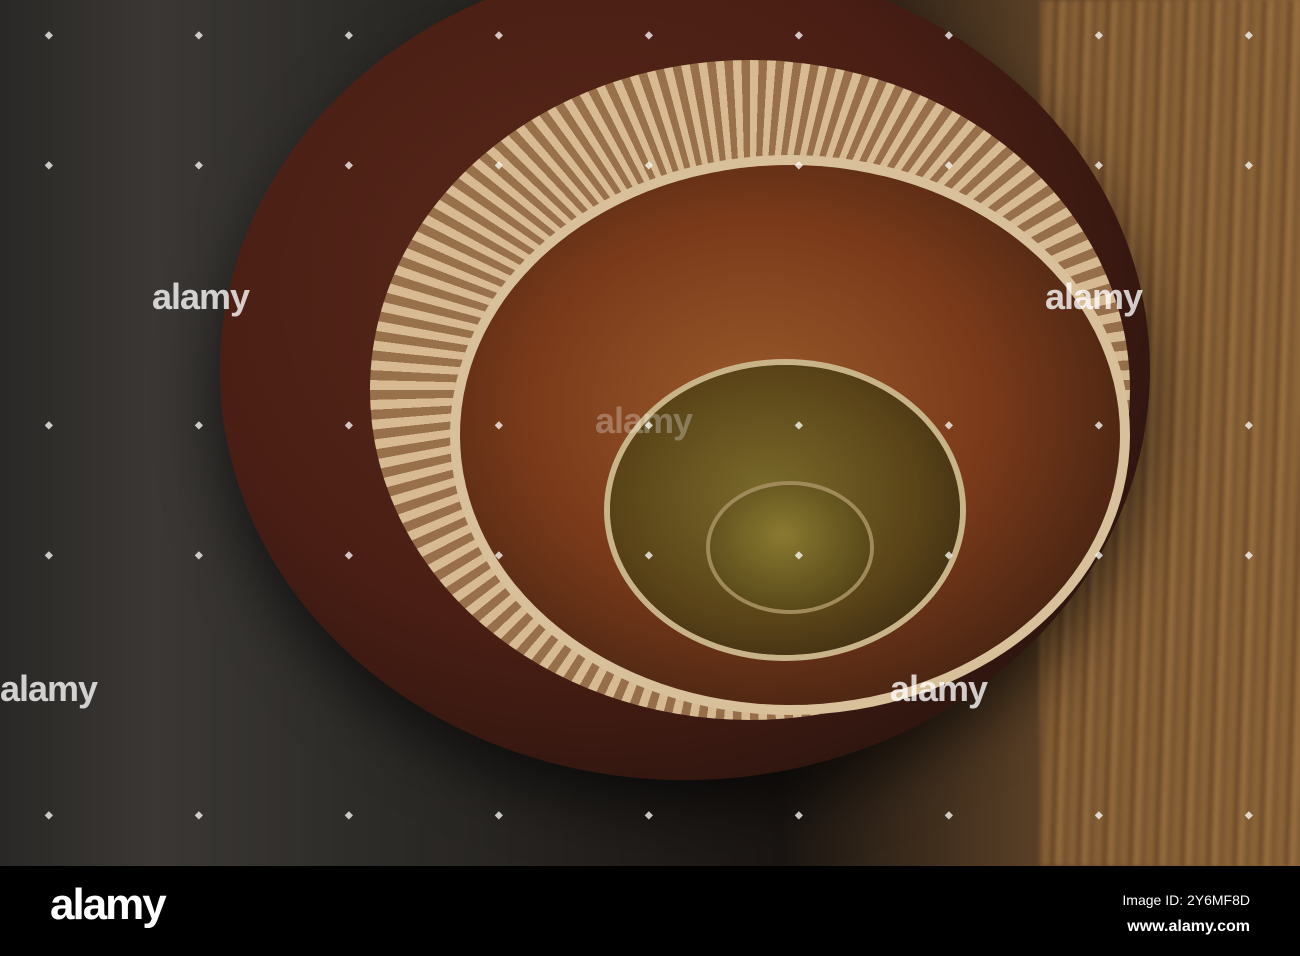 The height and width of the screenshot is (956, 1300). I want to click on alamy-logo: alamy, so click(108, 904).